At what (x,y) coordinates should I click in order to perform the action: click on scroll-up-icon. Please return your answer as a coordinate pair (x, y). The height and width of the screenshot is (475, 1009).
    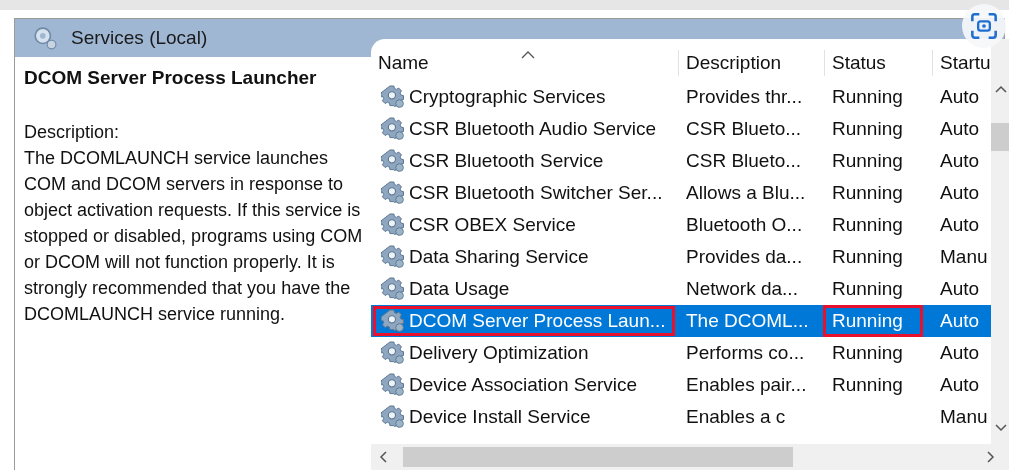
    Looking at the image, I should click on (1000, 89).